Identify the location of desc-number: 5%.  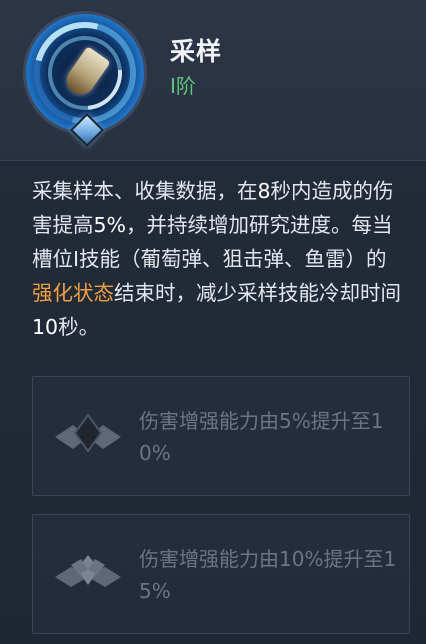
(110, 225).